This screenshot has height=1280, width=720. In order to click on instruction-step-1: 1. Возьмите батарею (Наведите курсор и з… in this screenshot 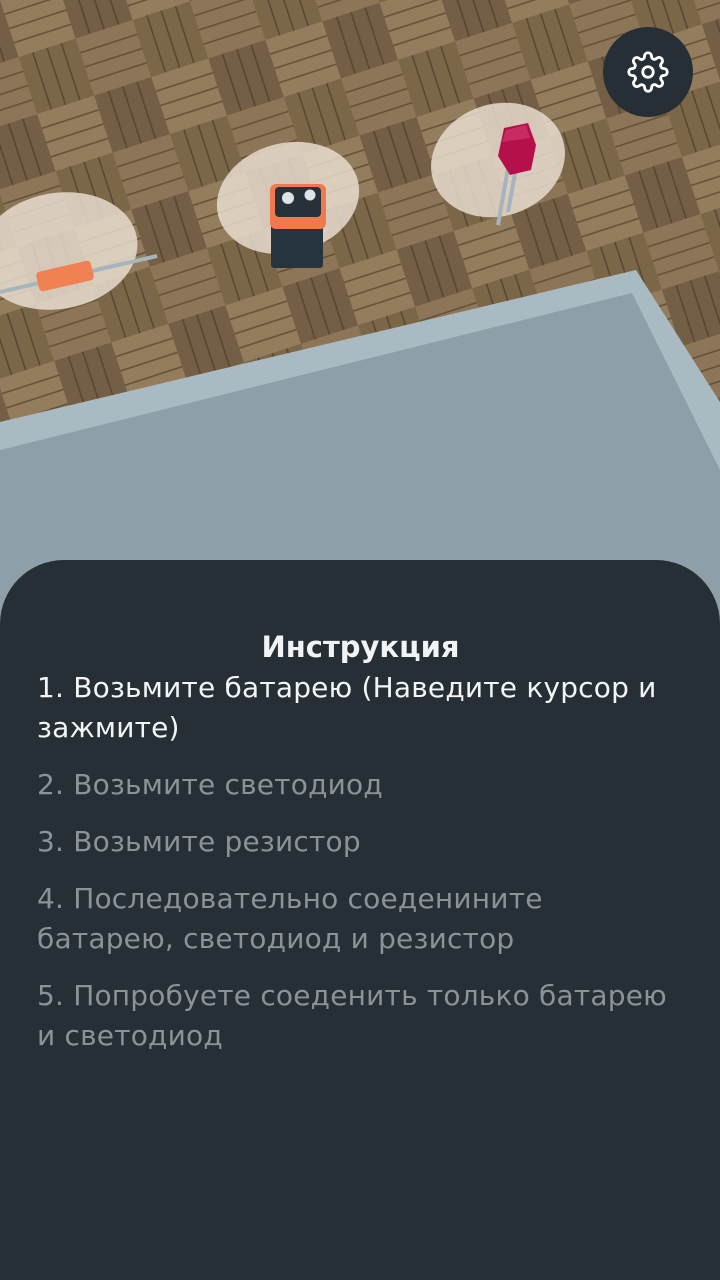, I will do `click(347, 707)`.